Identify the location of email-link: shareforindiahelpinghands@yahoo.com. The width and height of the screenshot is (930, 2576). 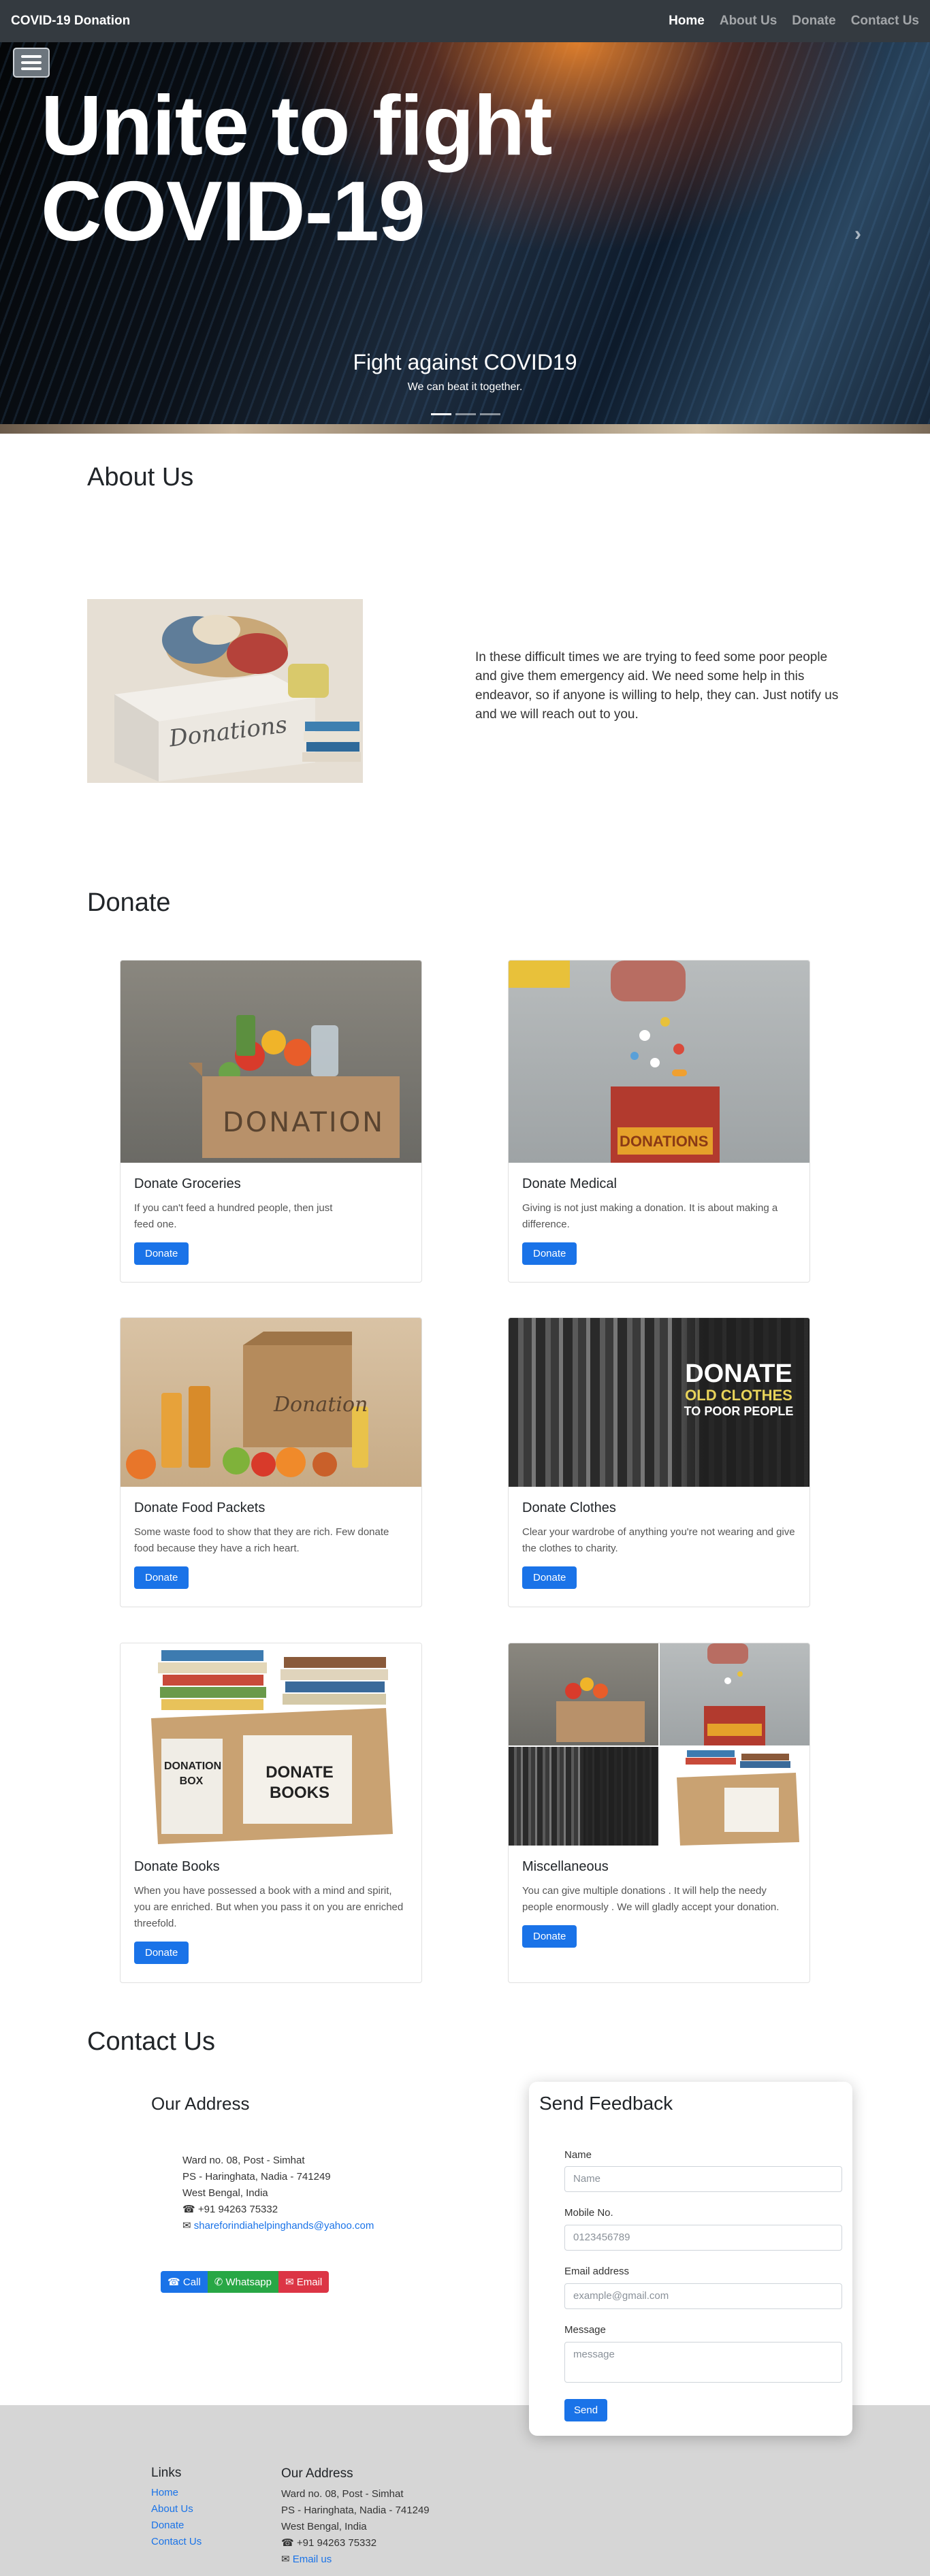
(284, 2226).